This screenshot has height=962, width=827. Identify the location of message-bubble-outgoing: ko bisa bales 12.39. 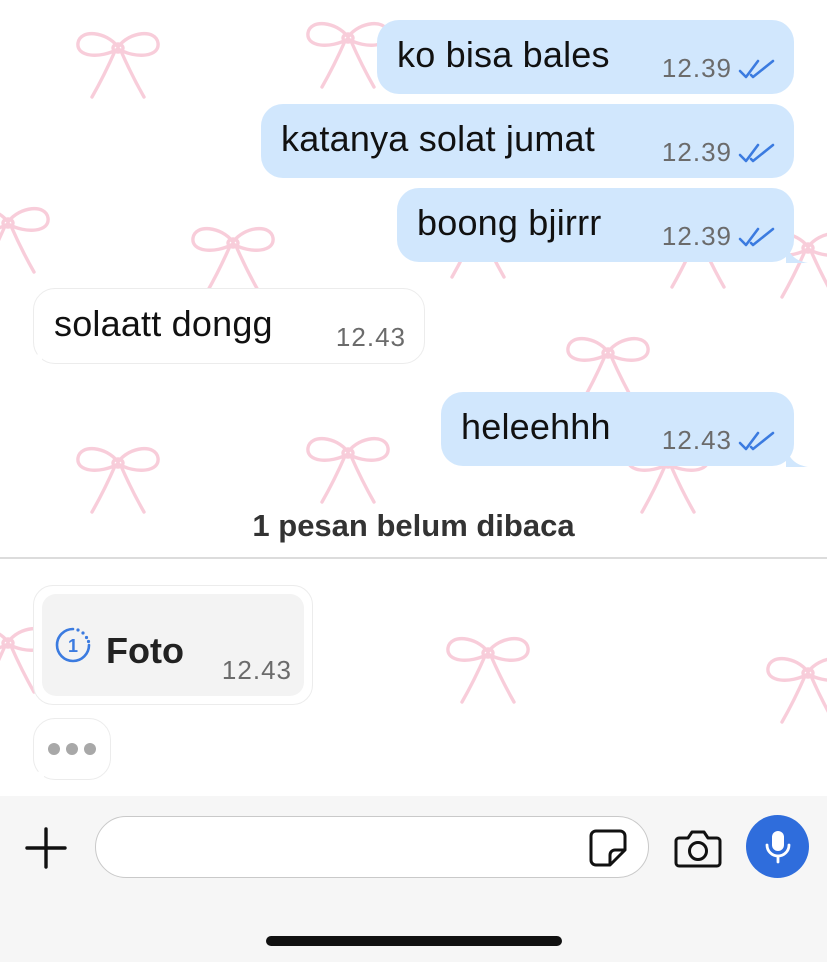
(585, 57).